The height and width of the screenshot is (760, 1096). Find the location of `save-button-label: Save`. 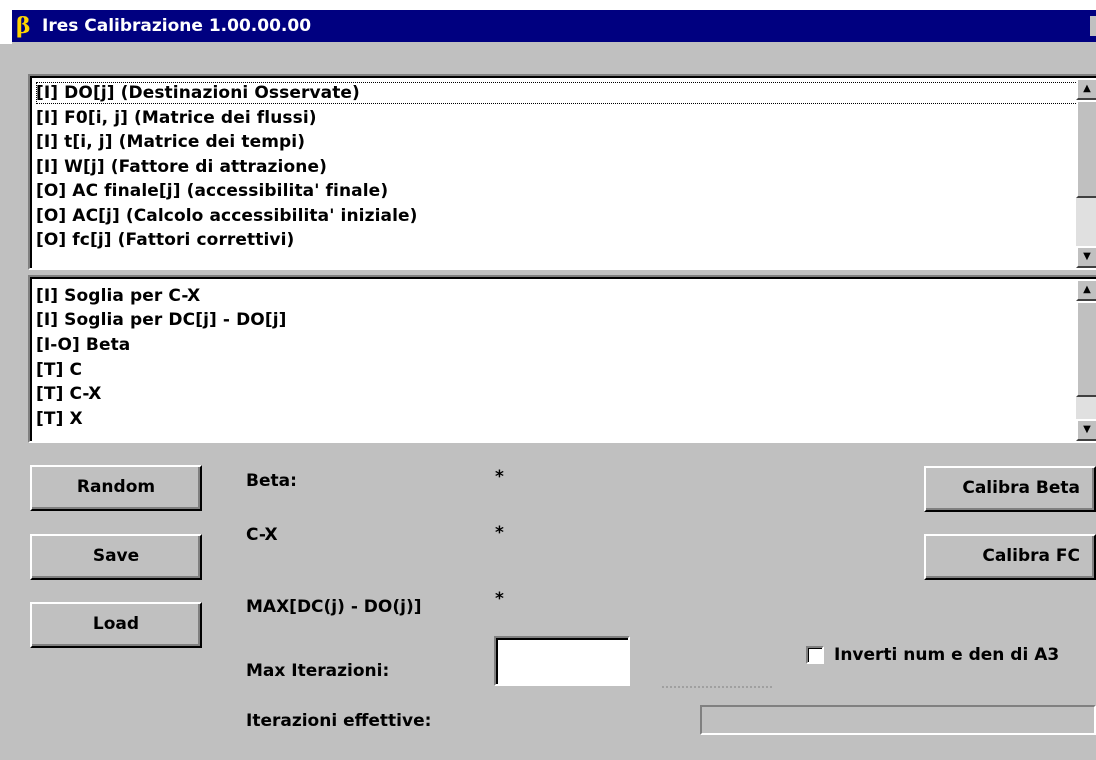

save-button-label: Save is located at coordinates (116, 556).